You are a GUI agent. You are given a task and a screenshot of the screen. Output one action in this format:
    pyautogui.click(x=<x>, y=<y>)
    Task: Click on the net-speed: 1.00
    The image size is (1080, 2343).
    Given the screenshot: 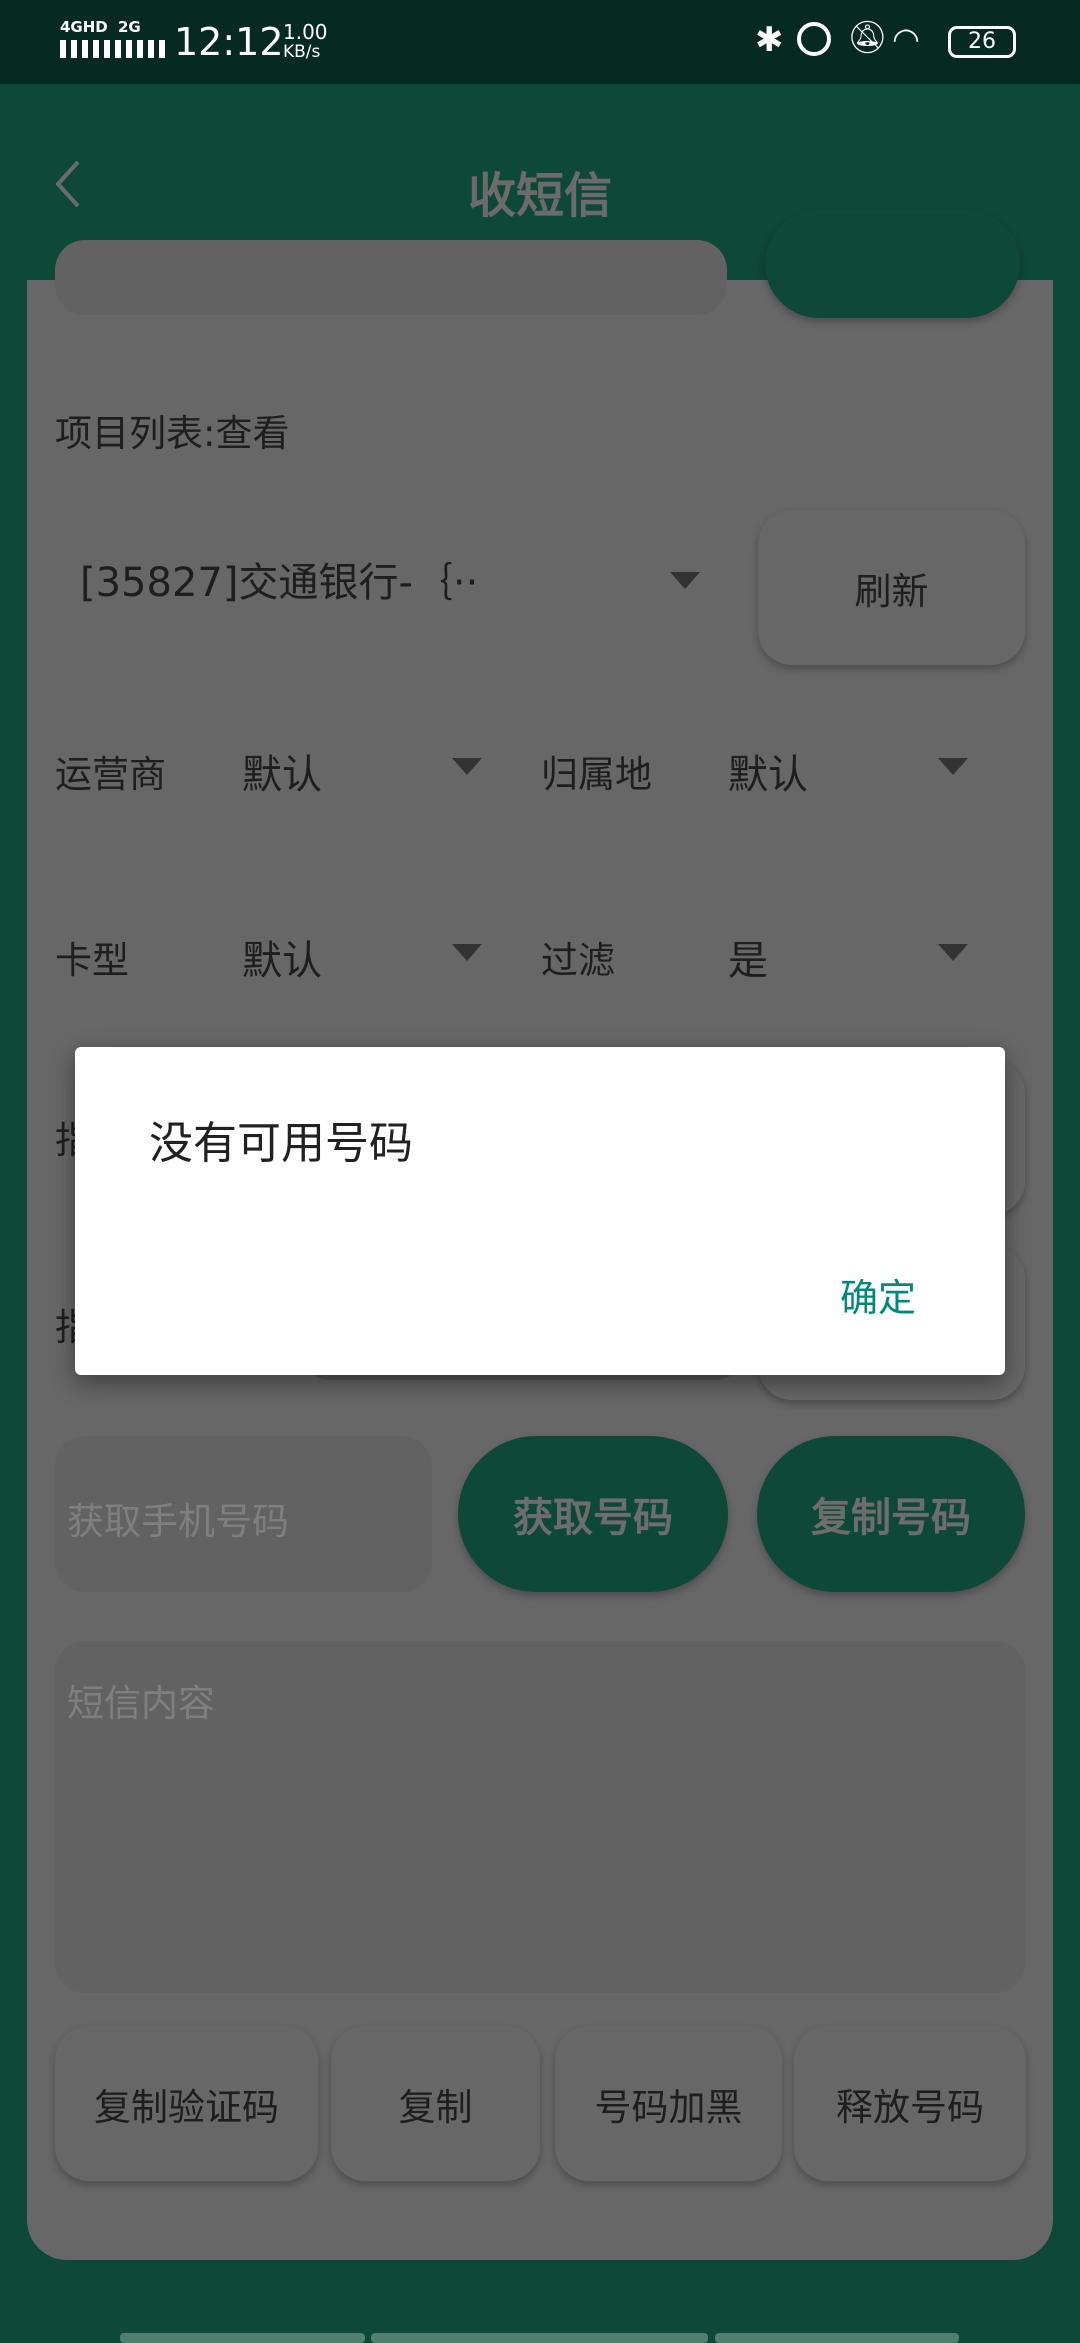 What is the action you would take?
    pyautogui.click(x=305, y=32)
    